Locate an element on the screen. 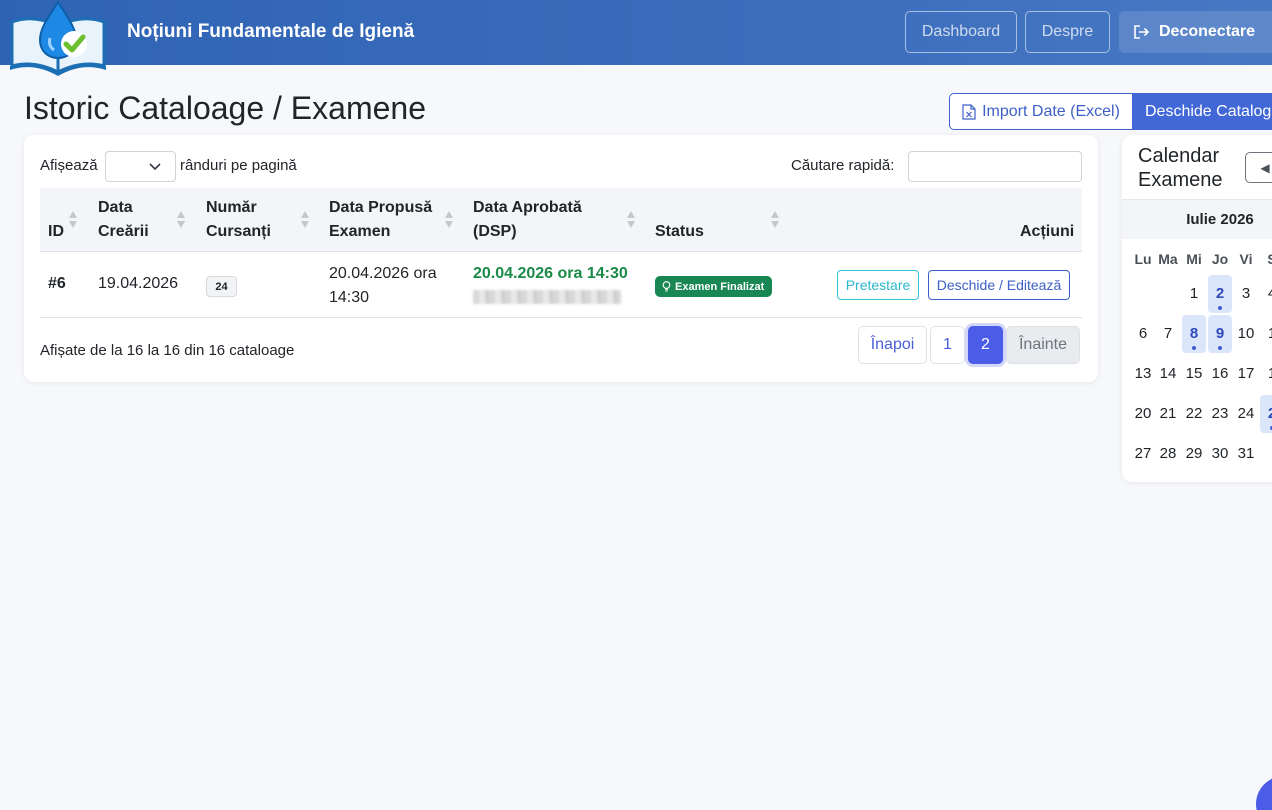 This screenshot has width=1272, height=810. logout-label: Deconectare is located at coordinates (1207, 31).